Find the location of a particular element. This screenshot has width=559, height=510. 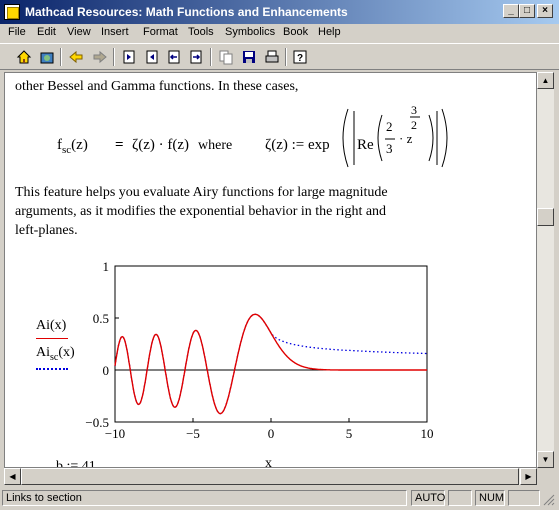

status-blank is located at coordinates (460, 498).